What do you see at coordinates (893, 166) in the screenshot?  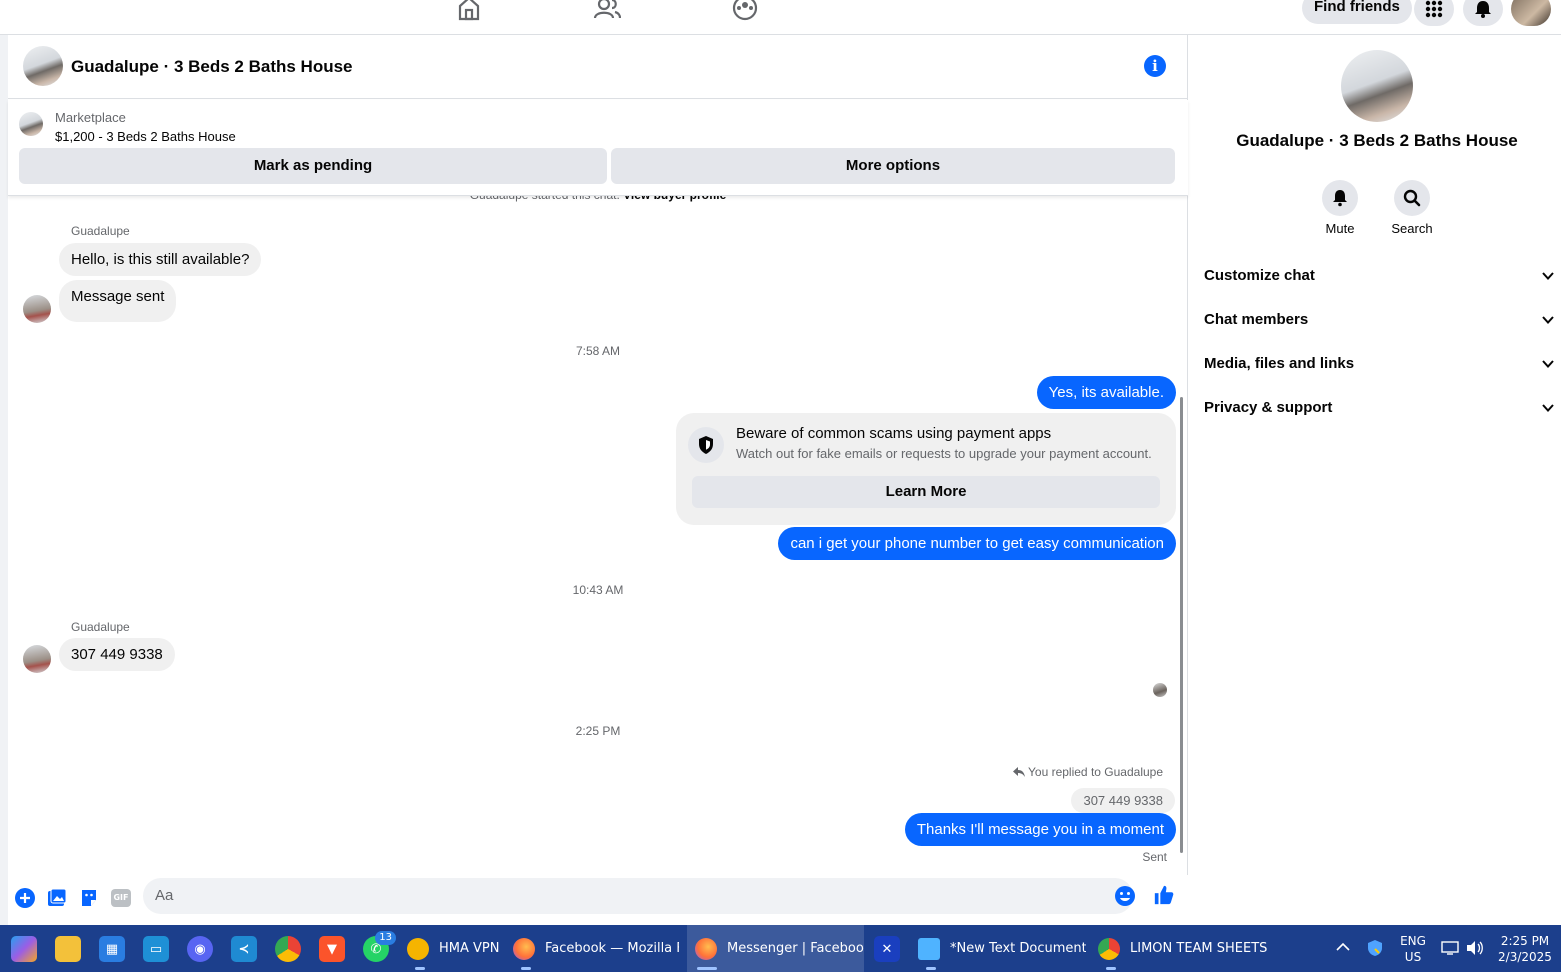 I see `more-options-button: More options` at bounding box center [893, 166].